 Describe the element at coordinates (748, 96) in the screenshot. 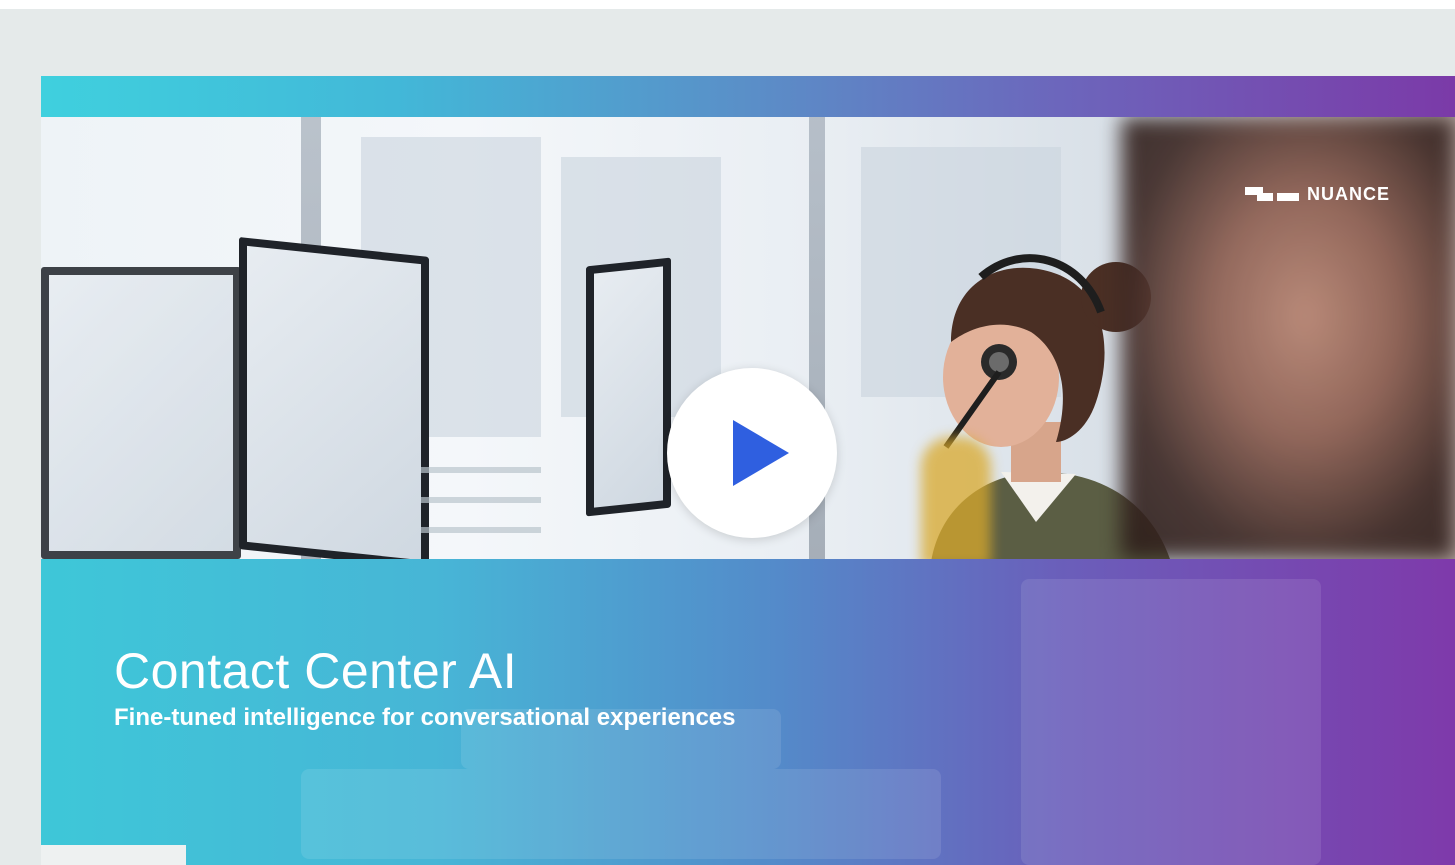

I see `video-top-gradient-bar` at that location.